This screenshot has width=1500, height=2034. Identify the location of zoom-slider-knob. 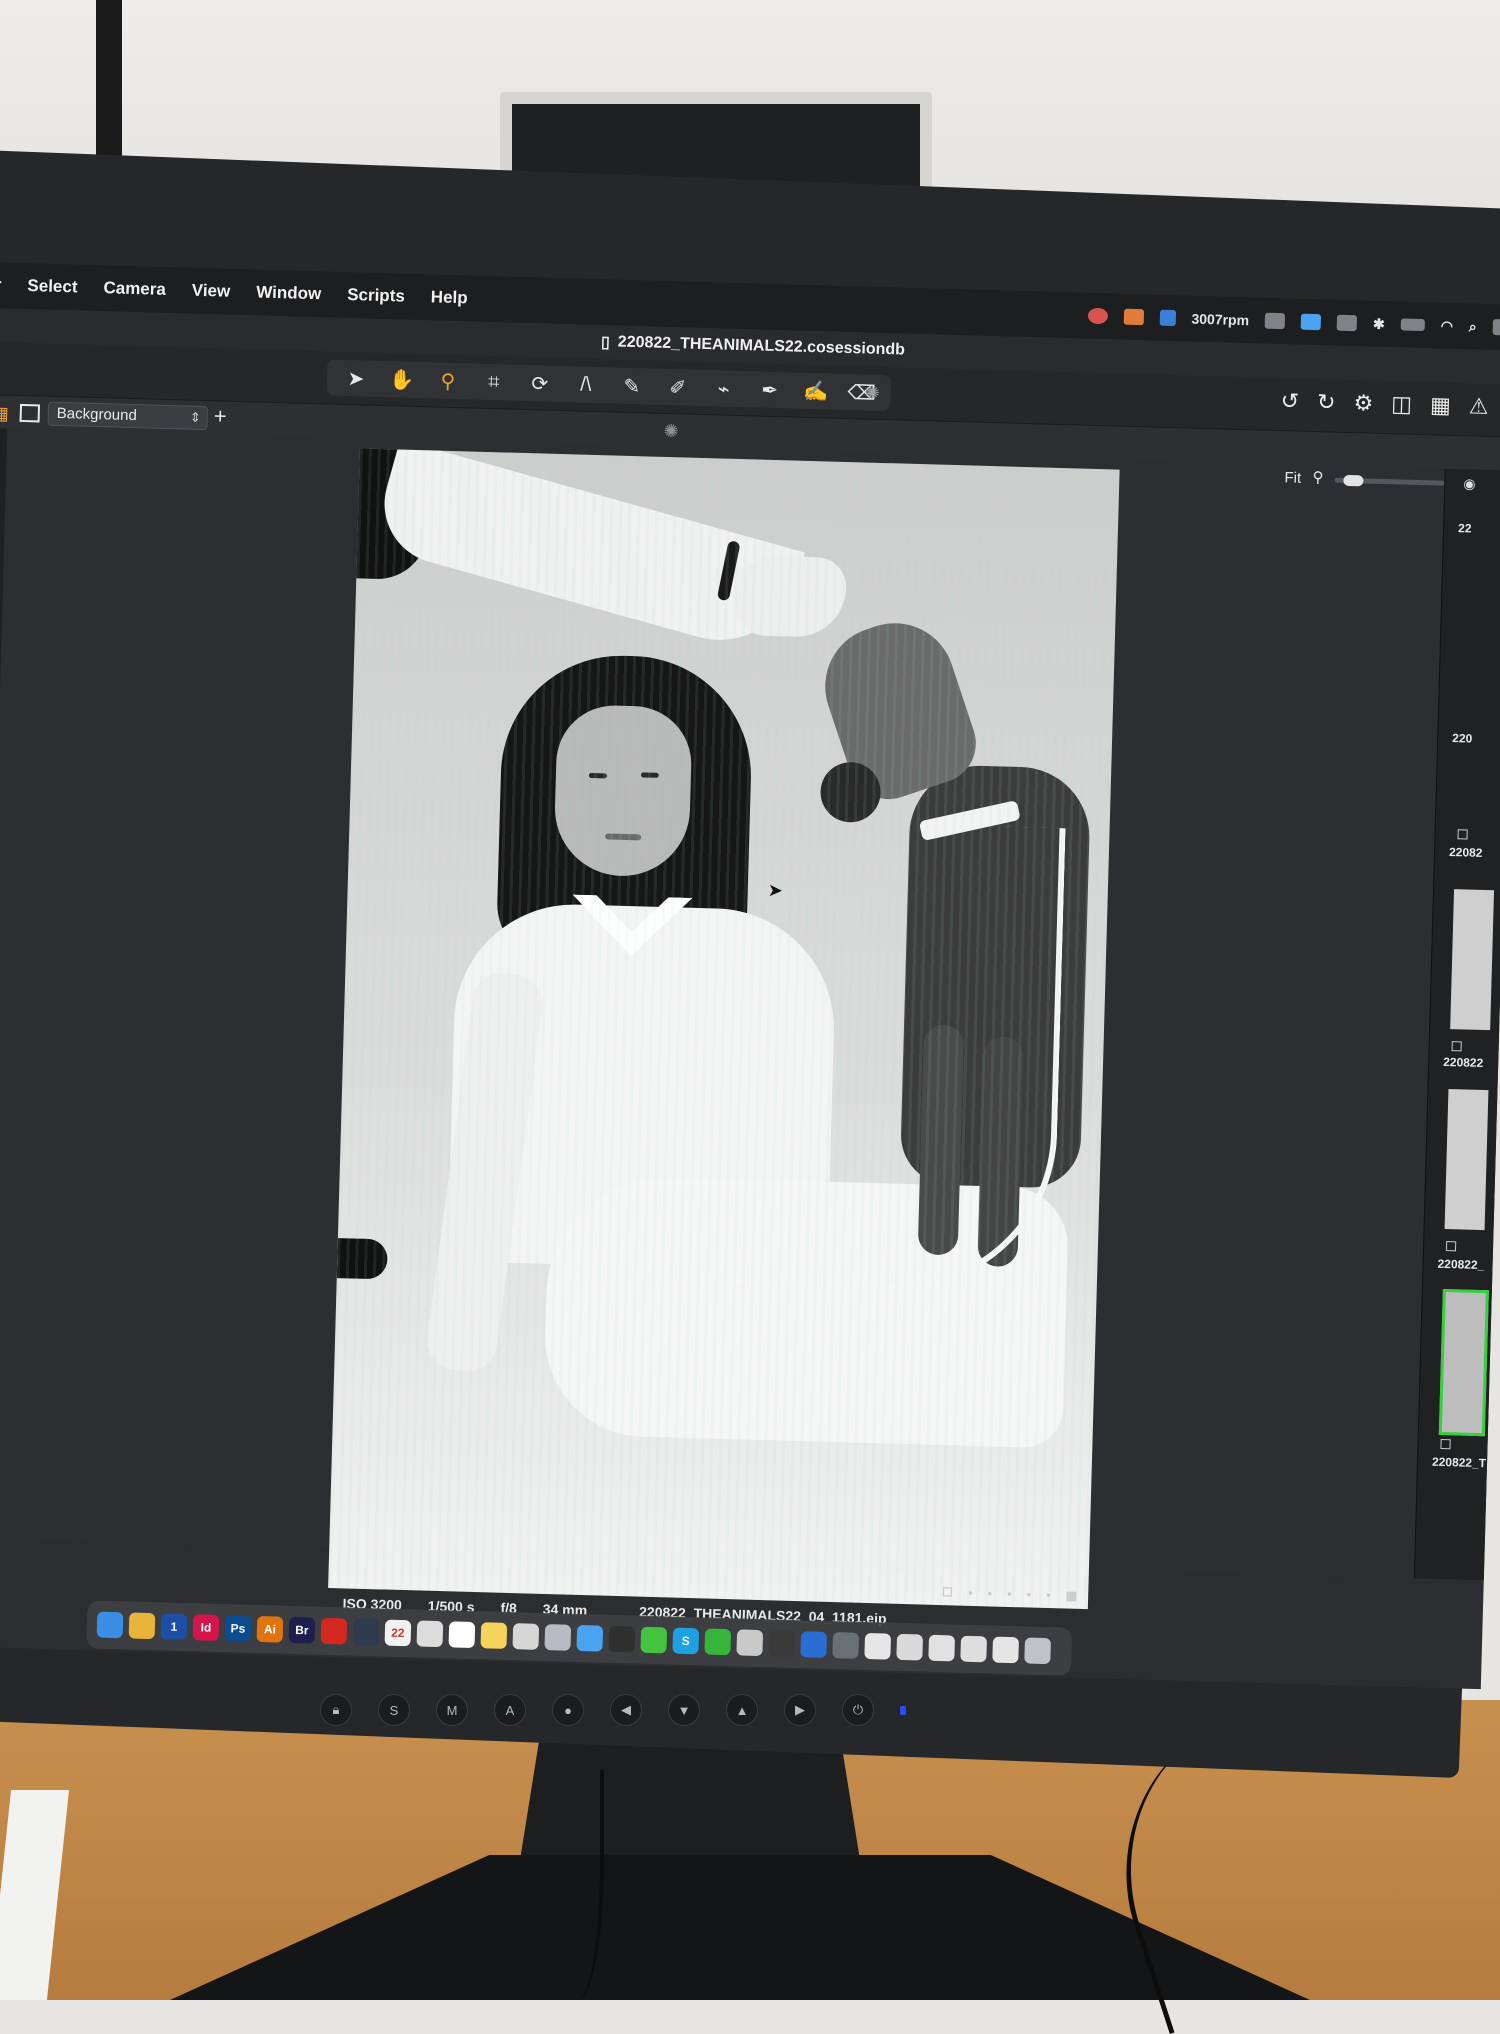
(1353, 480).